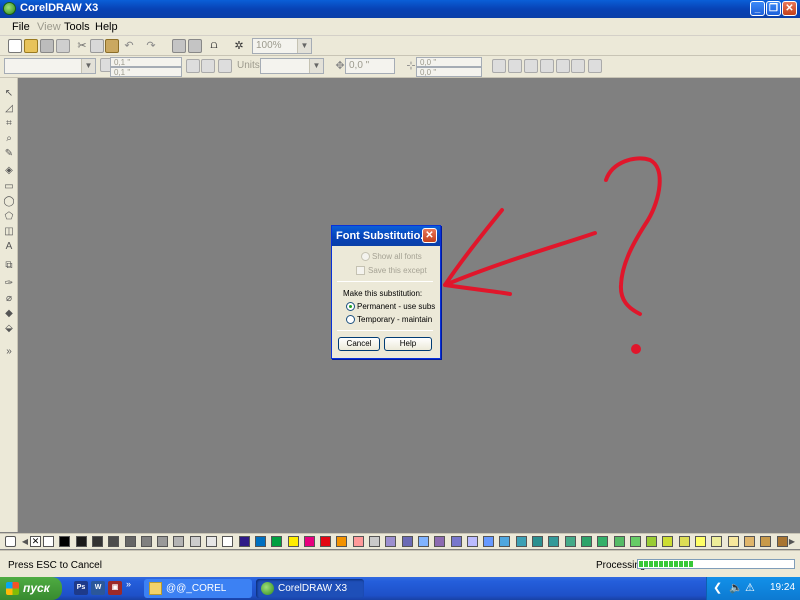 Image resolution: width=800 pixels, height=600 pixels. Describe the element at coordinates (547, 66) in the screenshot. I see `dynamic-guides-icon` at that location.